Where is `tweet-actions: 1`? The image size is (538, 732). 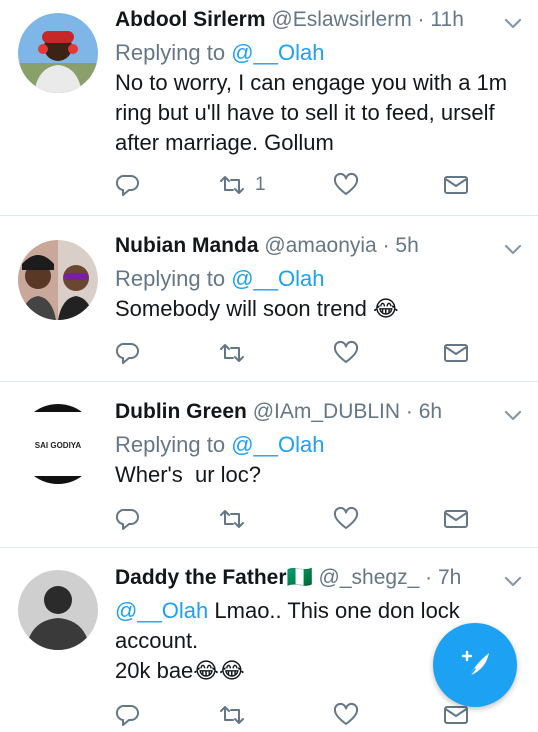 tweet-actions: 1 is located at coordinates (300, 185).